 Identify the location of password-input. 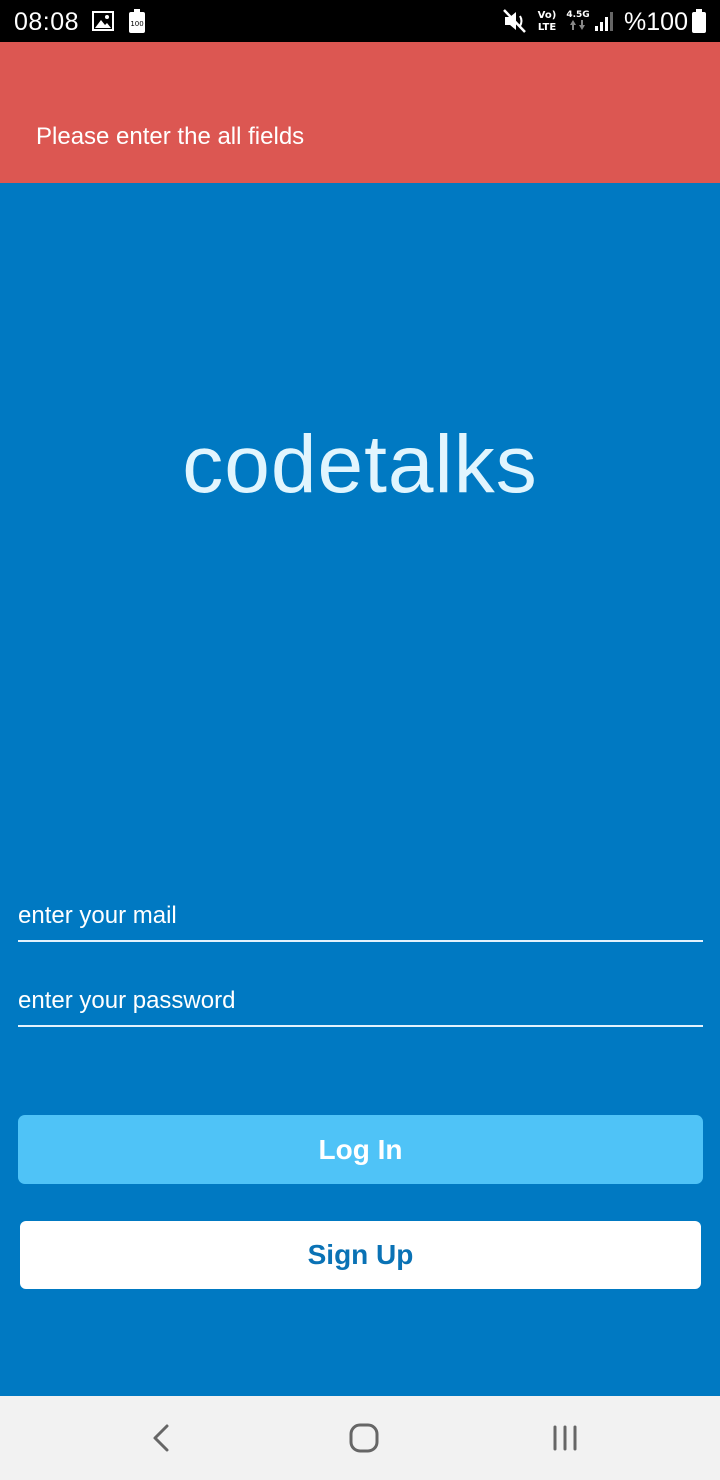
(360, 1001).